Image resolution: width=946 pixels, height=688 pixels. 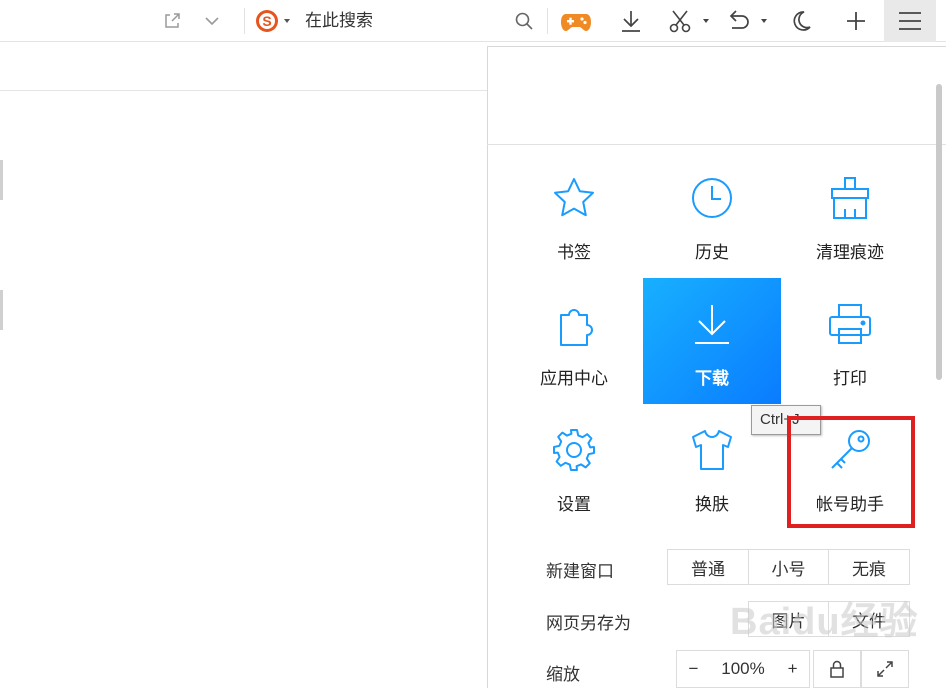 I want to click on menu-tile-label: 历史, so click(x=712, y=252).